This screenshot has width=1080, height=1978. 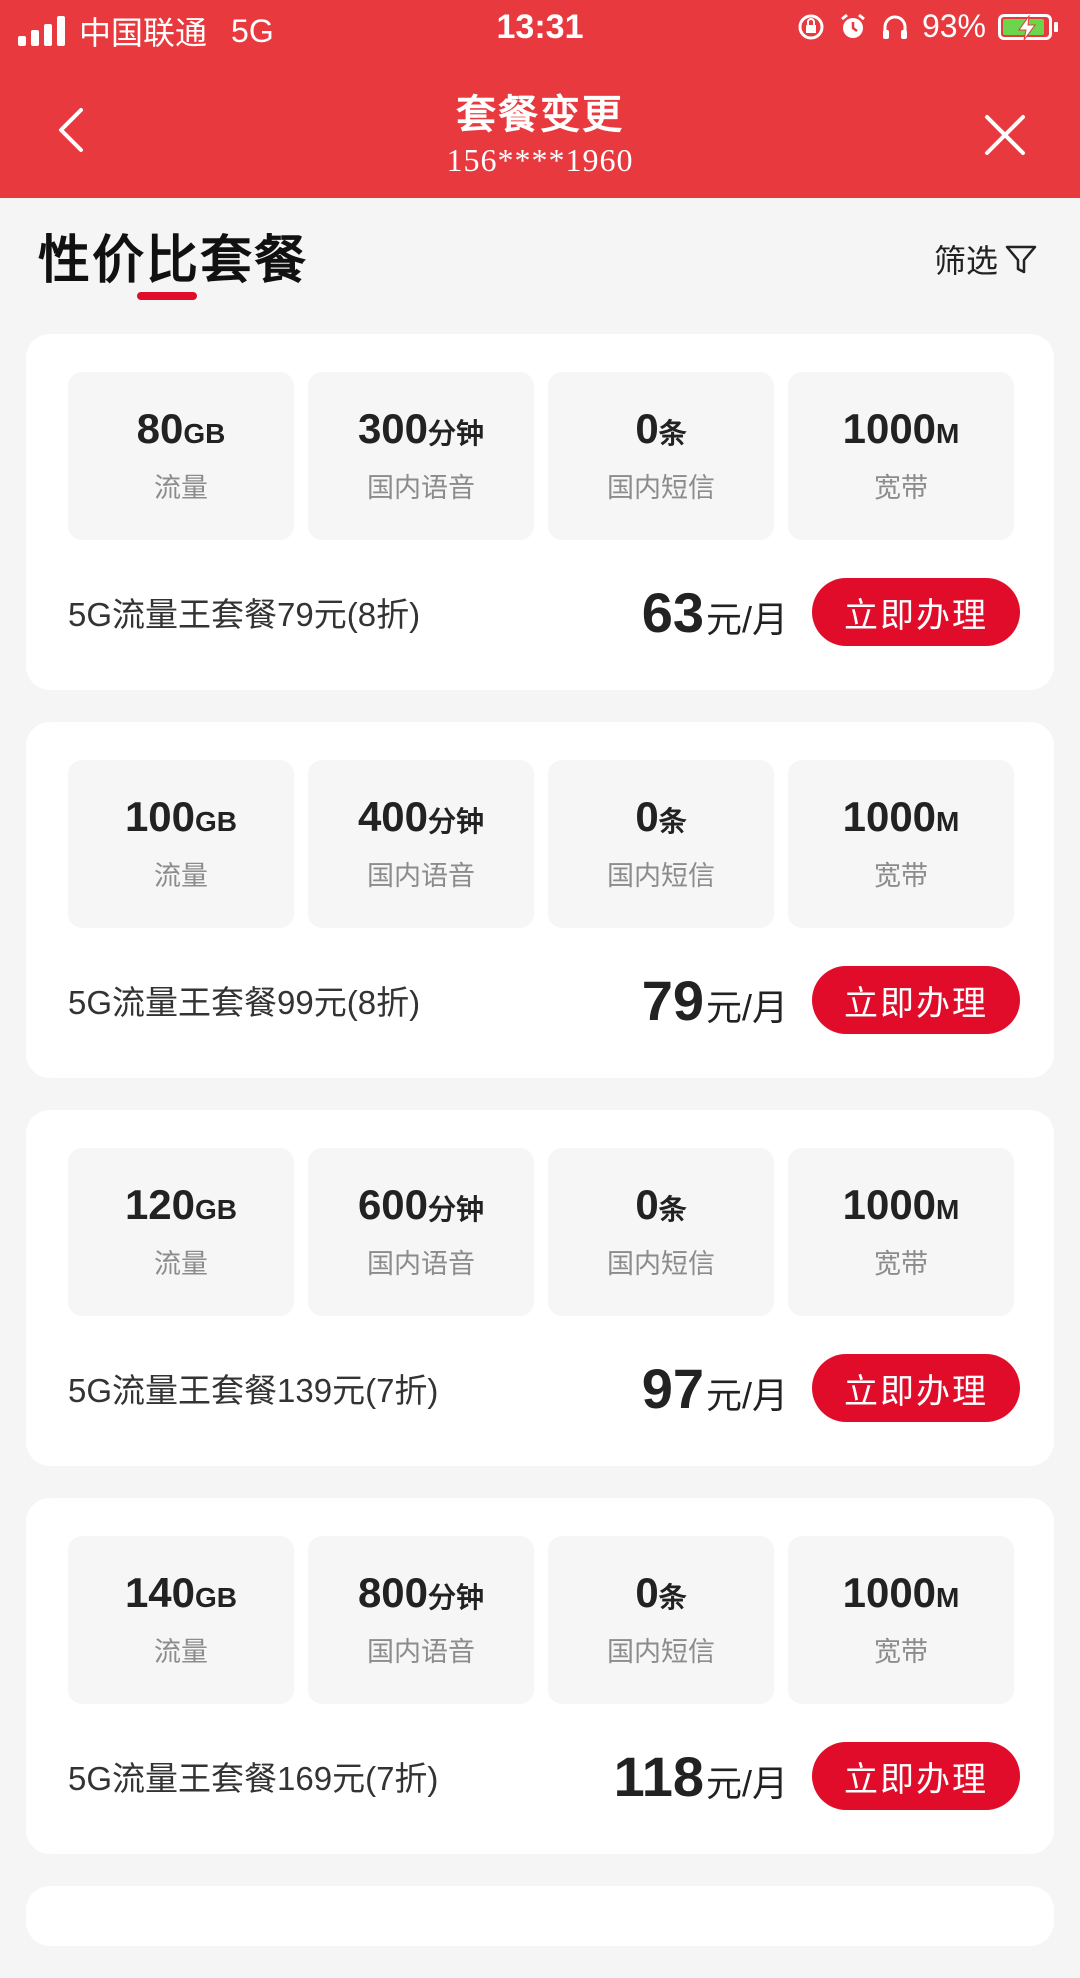 I want to click on spec-voice: 800分钟 国内语音, so click(x=421, y=1620).